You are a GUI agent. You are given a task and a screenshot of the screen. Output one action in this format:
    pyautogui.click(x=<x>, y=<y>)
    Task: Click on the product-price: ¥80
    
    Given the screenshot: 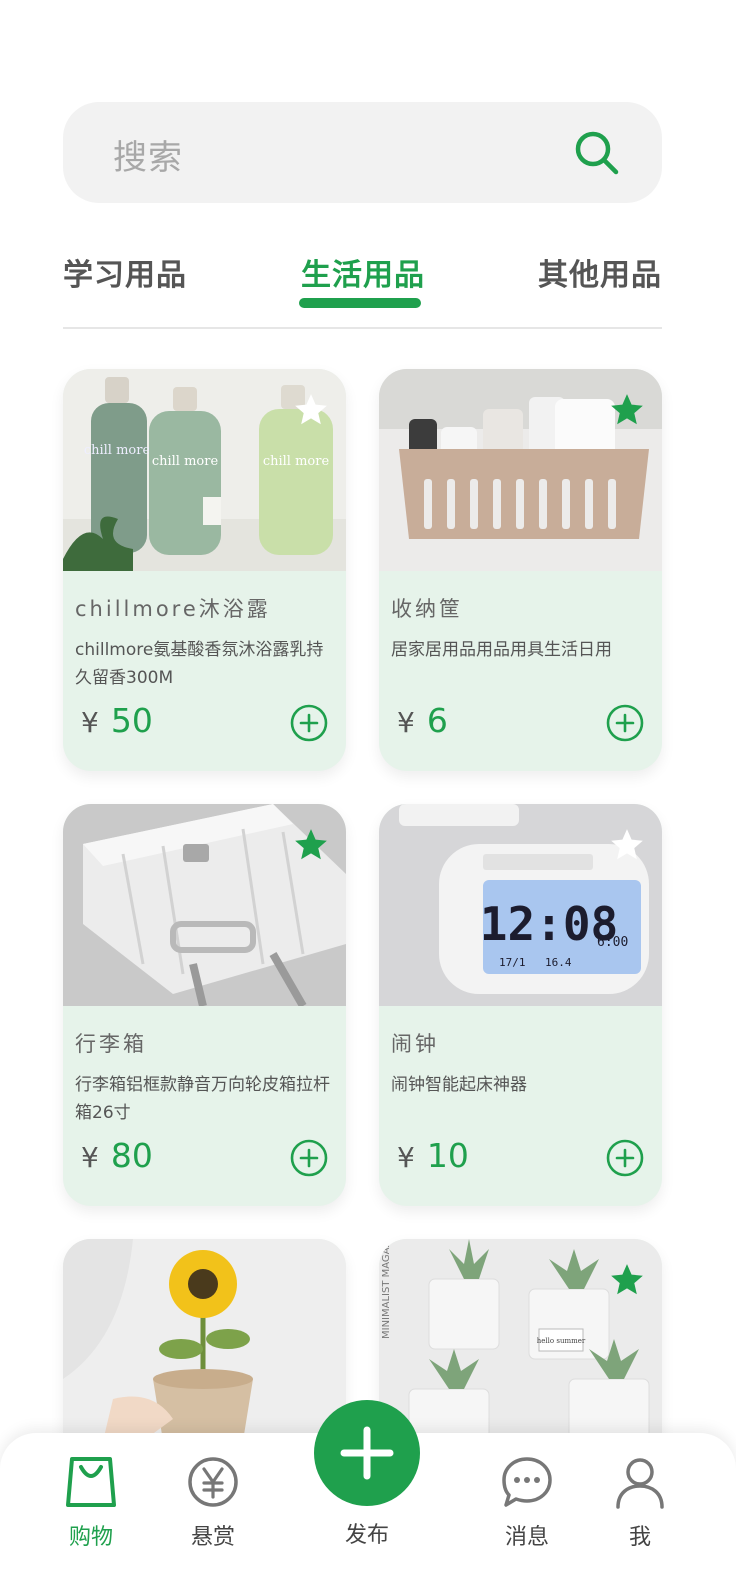 What is the action you would take?
    pyautogui.click(x=117, y=1155)
    